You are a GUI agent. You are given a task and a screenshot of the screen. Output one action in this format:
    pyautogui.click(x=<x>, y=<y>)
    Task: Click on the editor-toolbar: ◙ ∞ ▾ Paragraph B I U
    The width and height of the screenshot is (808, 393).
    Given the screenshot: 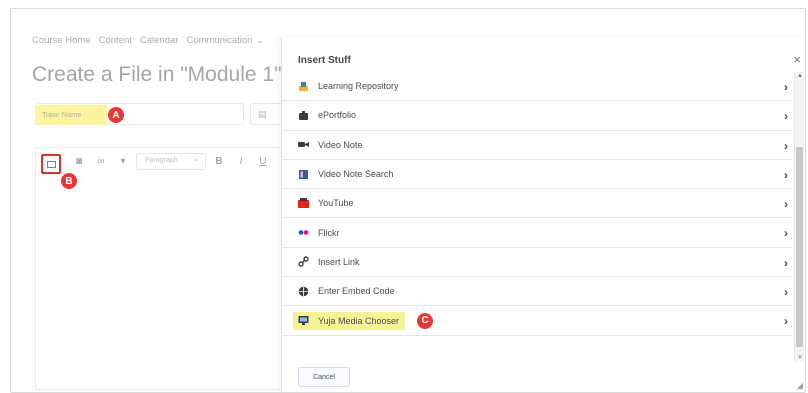 What is the action you would take?
    pyautogui.click(x=159, y=161)
    